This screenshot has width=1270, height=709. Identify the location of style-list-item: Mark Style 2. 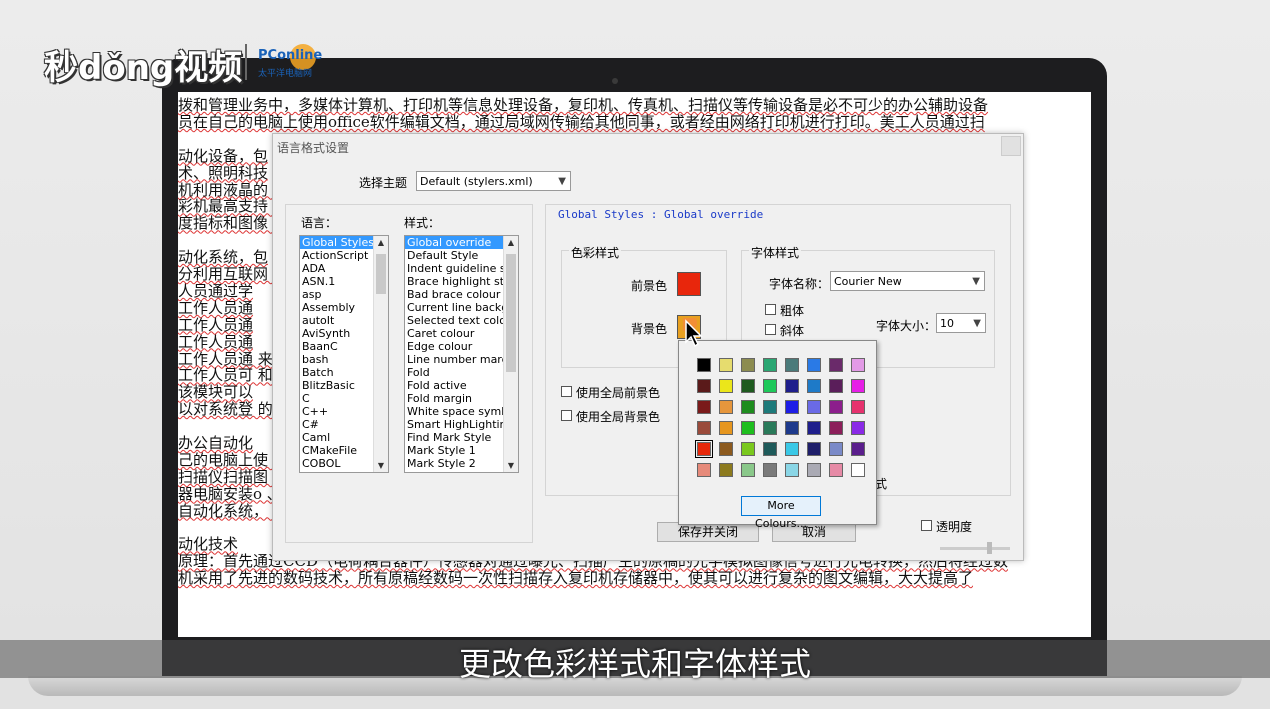
(461, 463).